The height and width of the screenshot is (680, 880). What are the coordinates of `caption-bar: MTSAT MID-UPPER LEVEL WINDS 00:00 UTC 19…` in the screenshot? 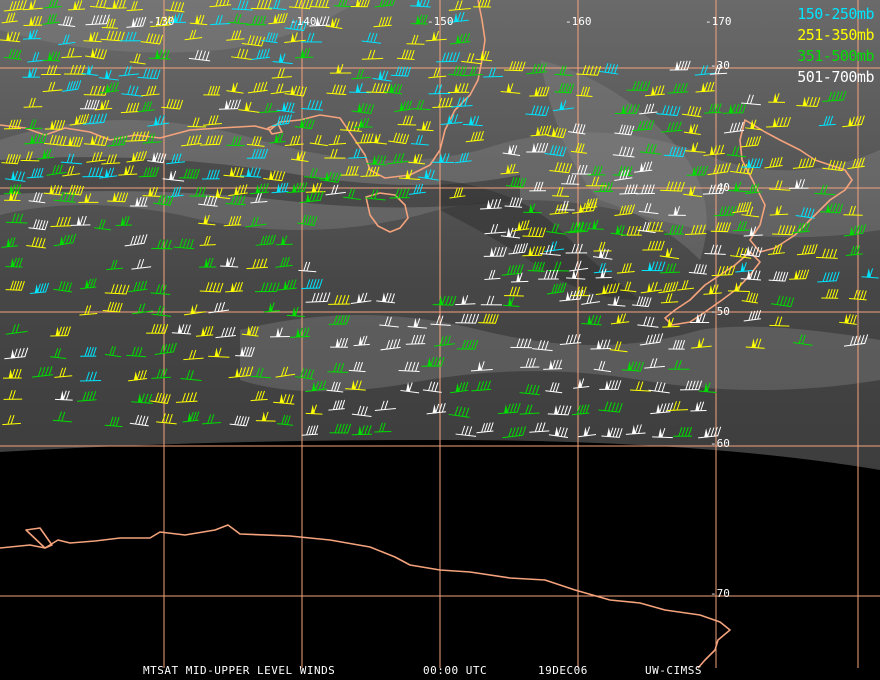 It's located at (440, 671).